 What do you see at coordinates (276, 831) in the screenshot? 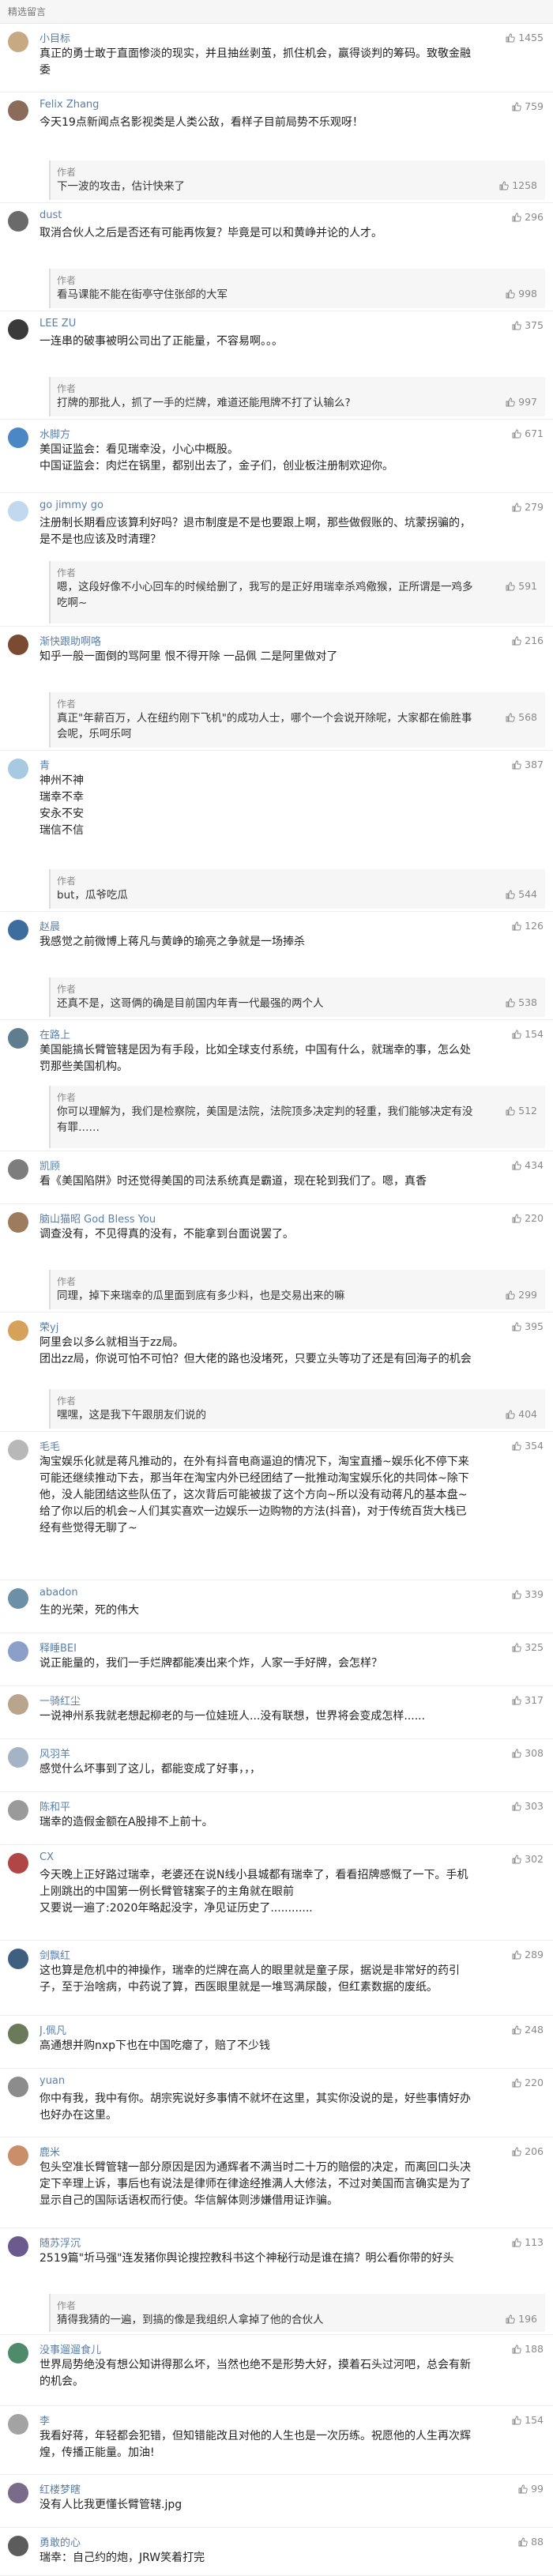
I see `comment-item: 青神州不神 瑞幸不幸 安永不安 瑞信不信 387 作者 but，瓜爷吃瓜 544` at bounding box center [276, 831].